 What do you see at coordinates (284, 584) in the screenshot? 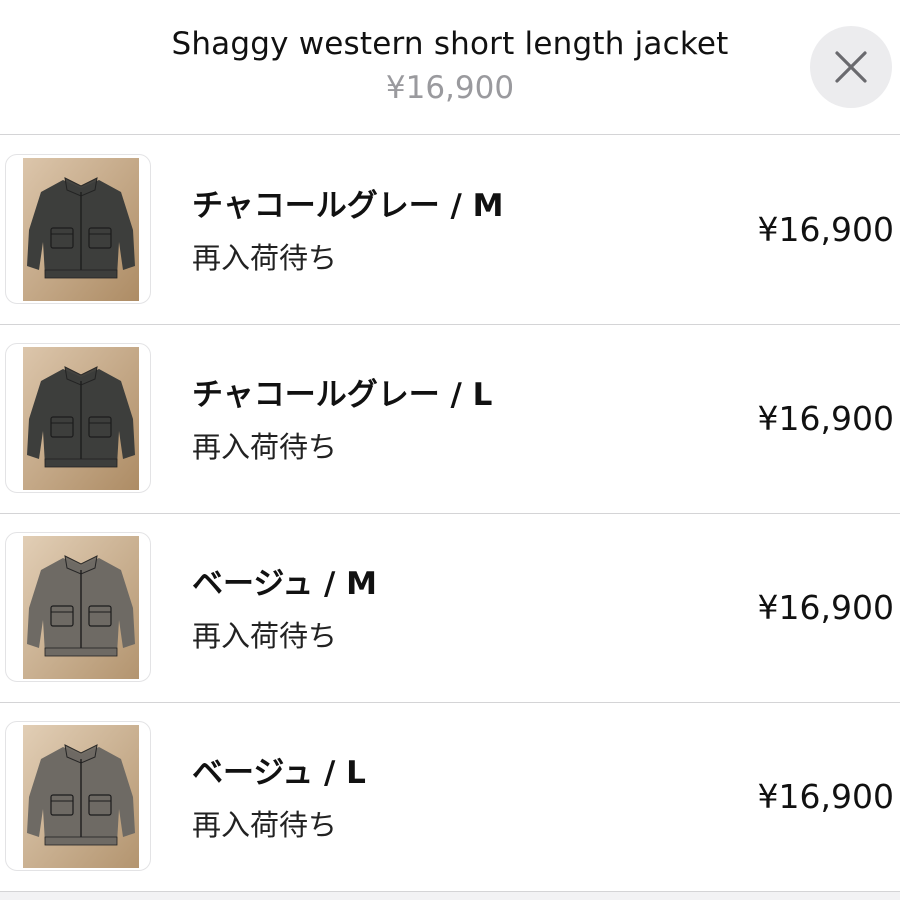
I see `variant-name: ベージュ / M` at bounding box center [284, 584].